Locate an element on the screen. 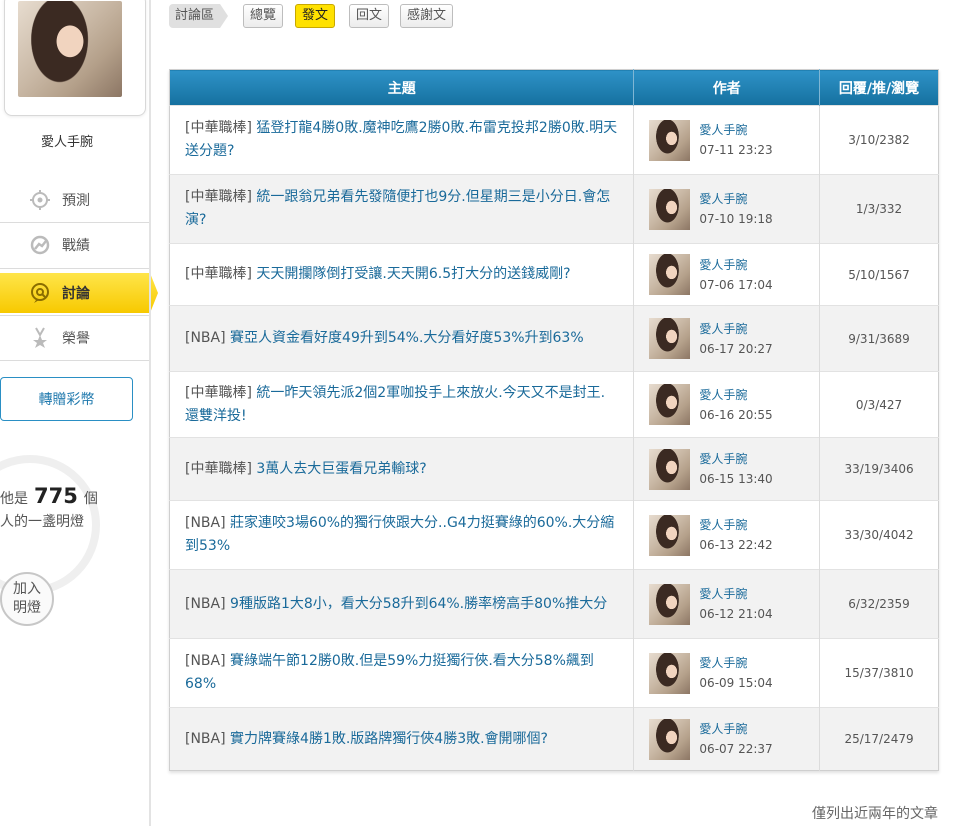  author-box: 愛人手腕 06-17 20:27 is located at coordinates (726, 338).